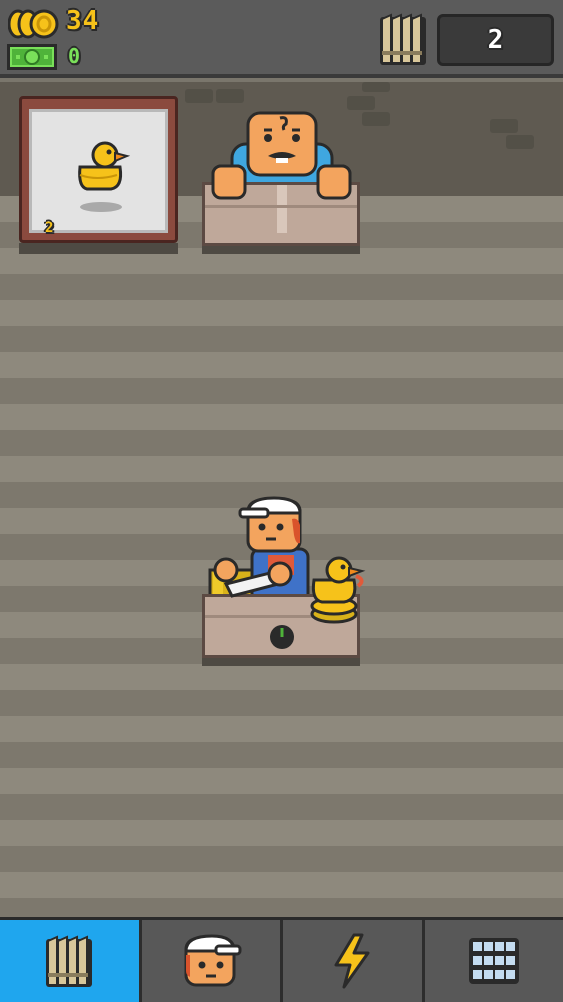 This screenshot has width=563, height=1002. I want to click on worker-icon, so click(213, 960).